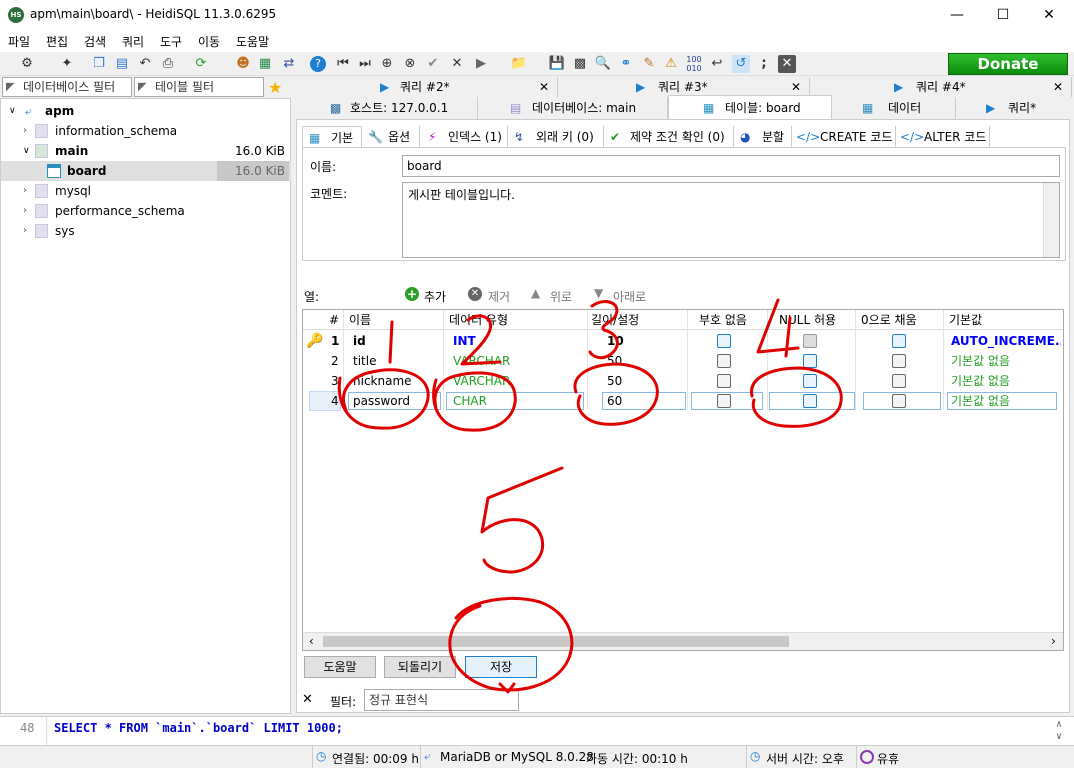  What do you see at coordinates (427, 87) in the screenshot?
I see `tab-query-2: ▶ 쿼리 #2* ✕` at bounding box center [427, 87].